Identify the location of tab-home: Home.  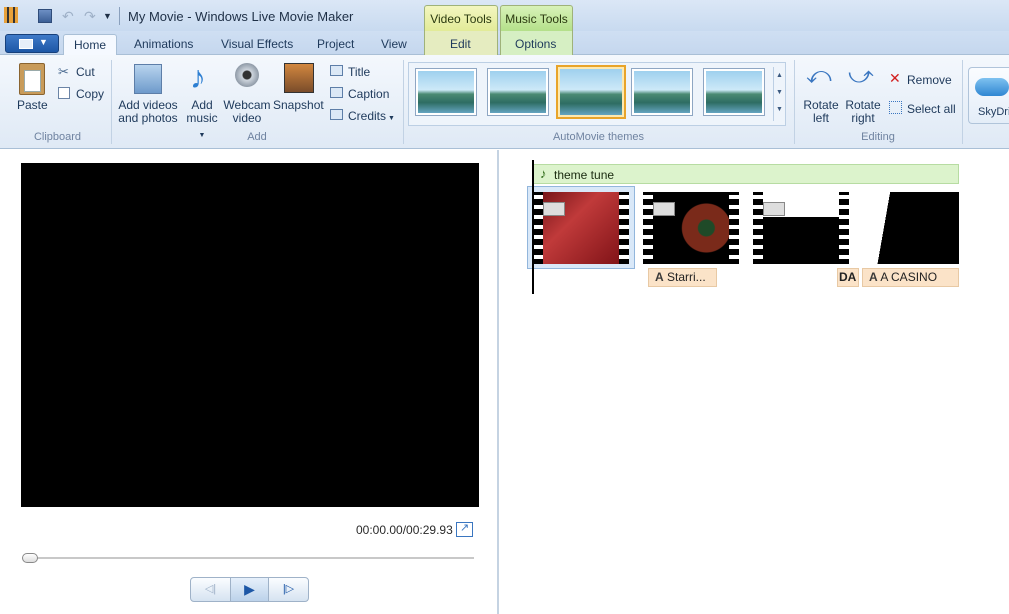
(90, 44).